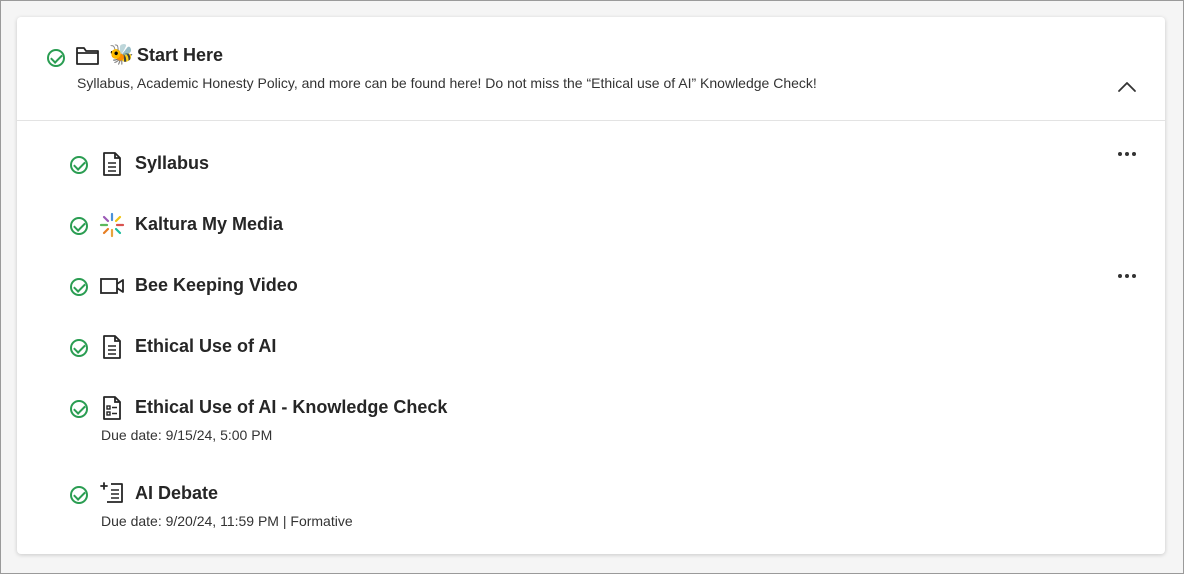 Image resolution: width=1184 pixels, height=574 pixels. I want to click on due-date: Due date: 9/15/24, 5:00 PM, so click(187, 435).